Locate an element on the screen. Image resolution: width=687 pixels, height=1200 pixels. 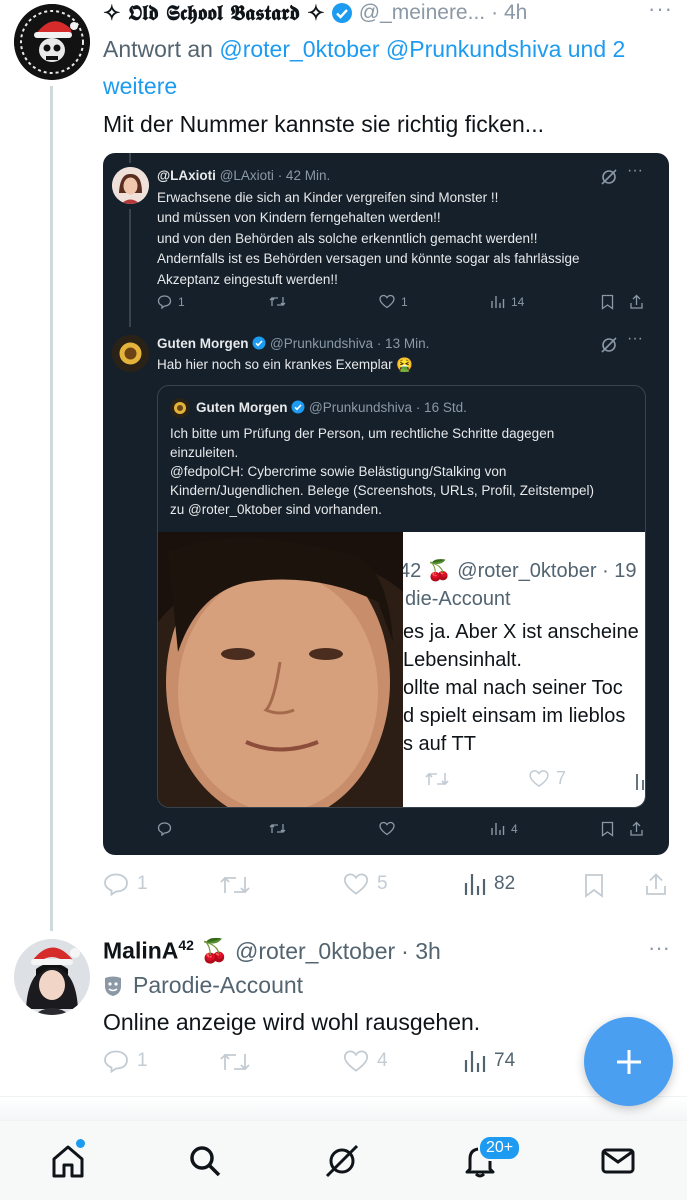
inner-line: es ja. Aber X ist anscheine is located at coordinates (521, 632).